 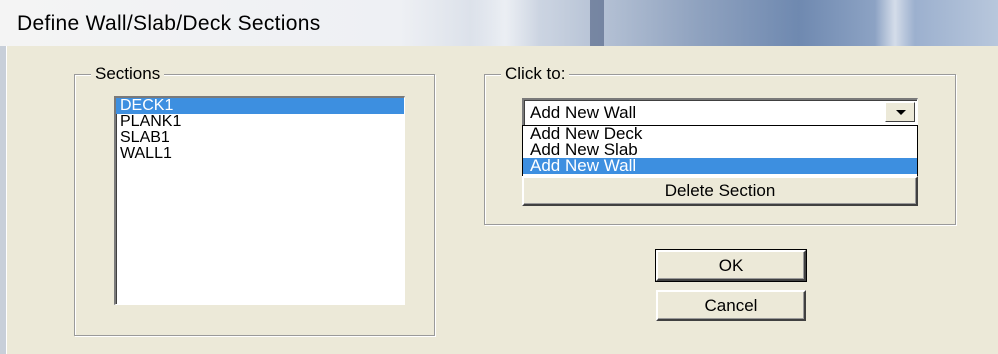 What do you see at coordinates (505, 23) in the screenshot?
I see `title-bar-highlight` at bounding box center [505, 23].